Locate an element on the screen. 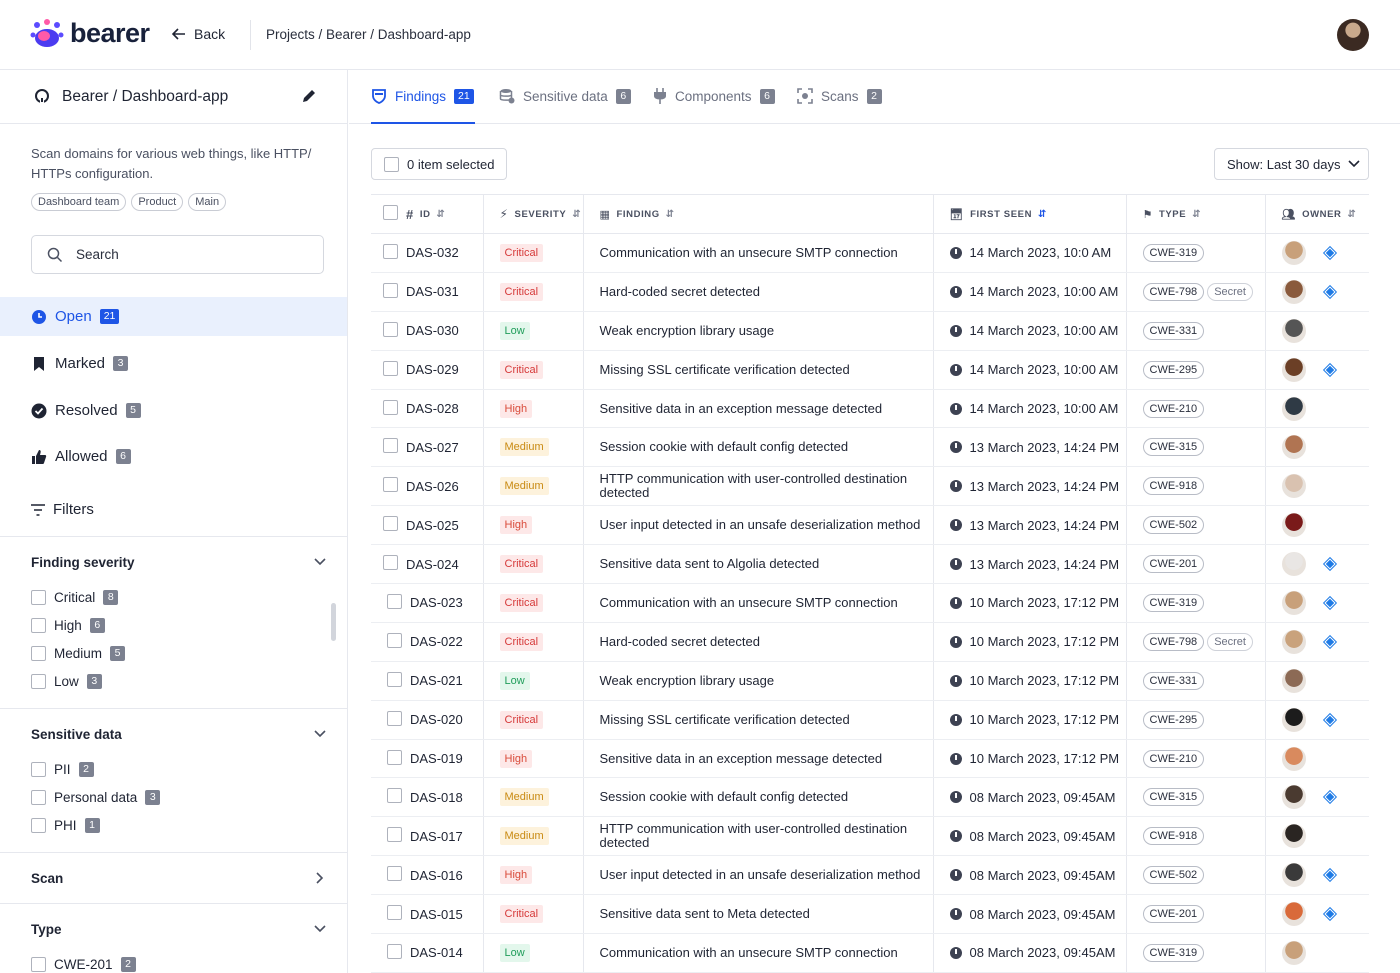 The height and width of the screenshot is (973, 1400). filter-personal-data: Personal data 3 is located at coordinates (96, 797).